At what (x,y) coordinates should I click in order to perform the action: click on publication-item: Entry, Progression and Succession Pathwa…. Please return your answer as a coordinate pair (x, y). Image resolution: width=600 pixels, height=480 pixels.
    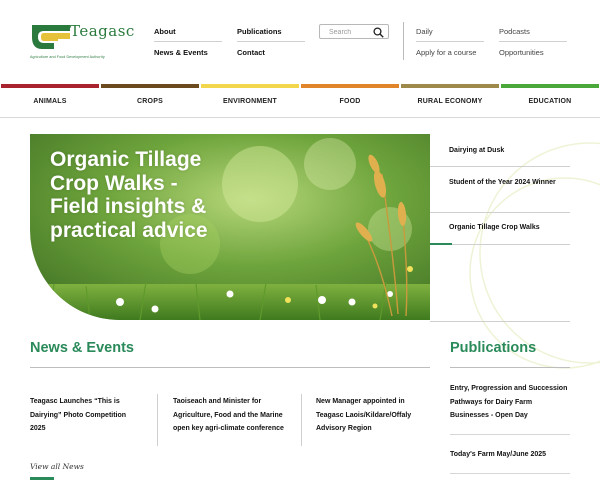
    Looking at the image, I should click on (510, 402).